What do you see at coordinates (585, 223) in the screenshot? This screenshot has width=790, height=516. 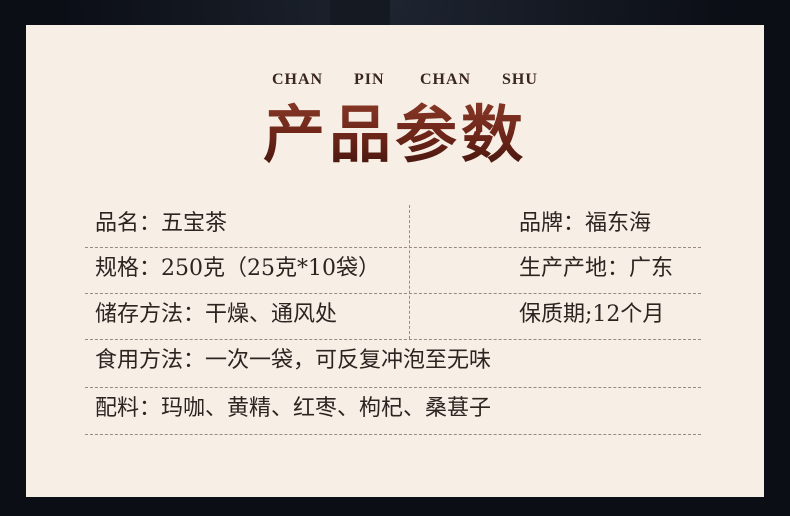 I see `param-brand: 品牌：福东海` at bounding box center [585, 223].